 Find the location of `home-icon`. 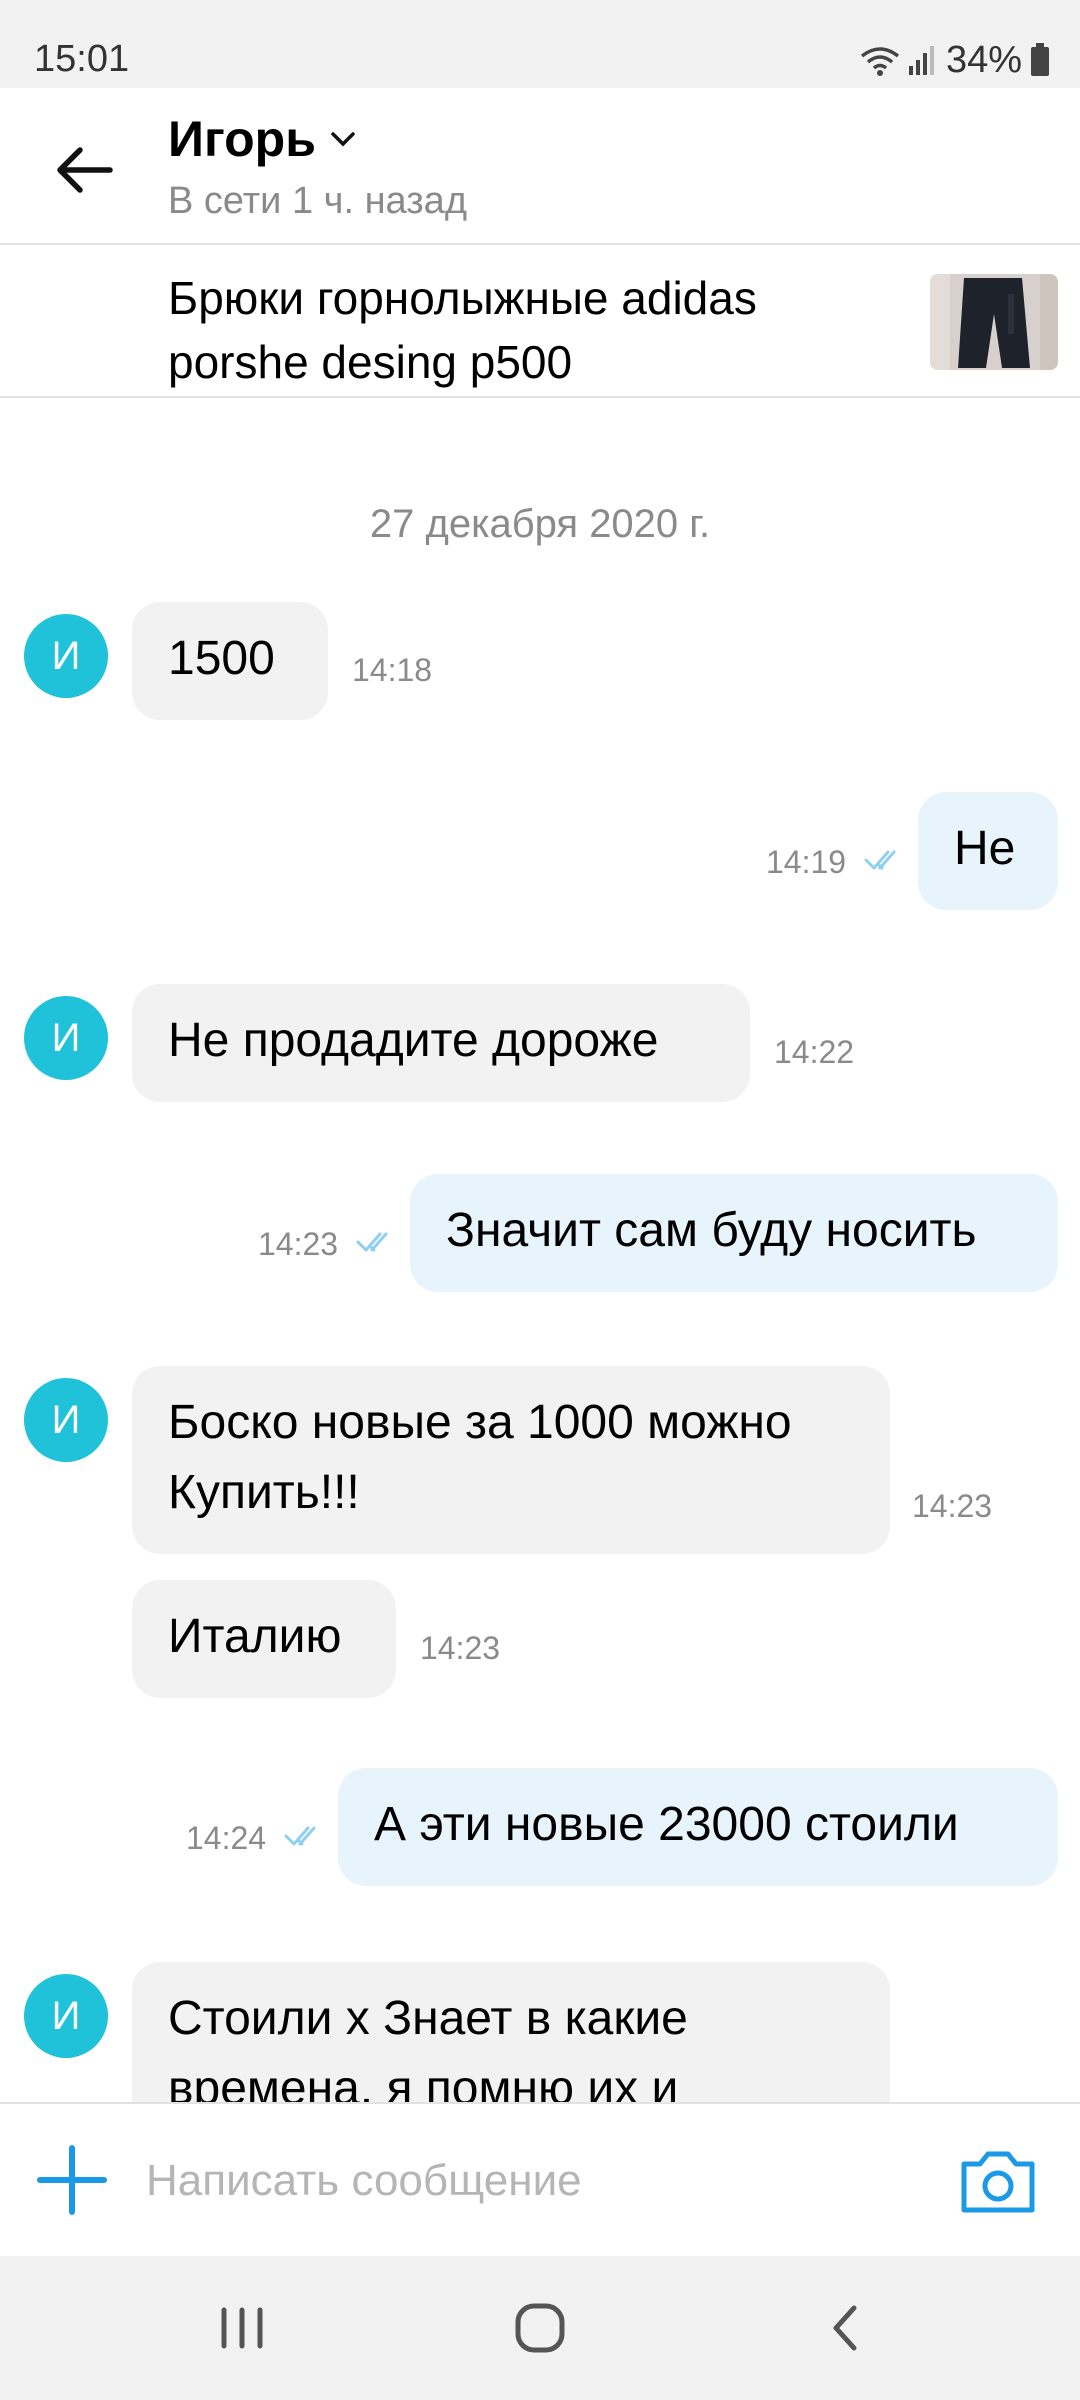

home-icon is located at coordinates (540, 2328).